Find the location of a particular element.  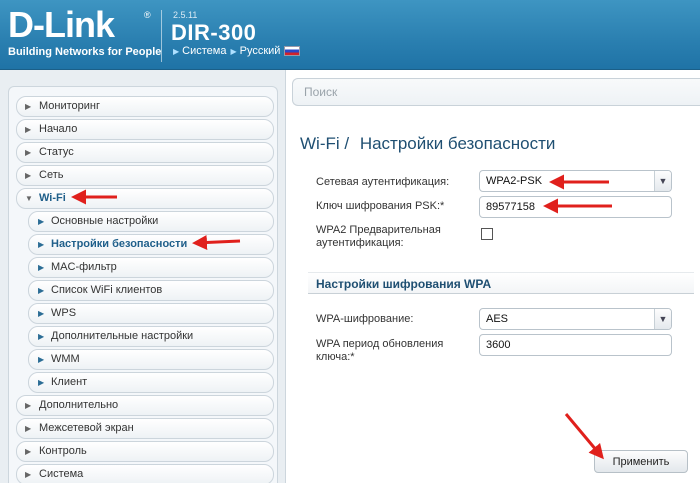

annotation-arrow-security is located at coordinates (216, 242).